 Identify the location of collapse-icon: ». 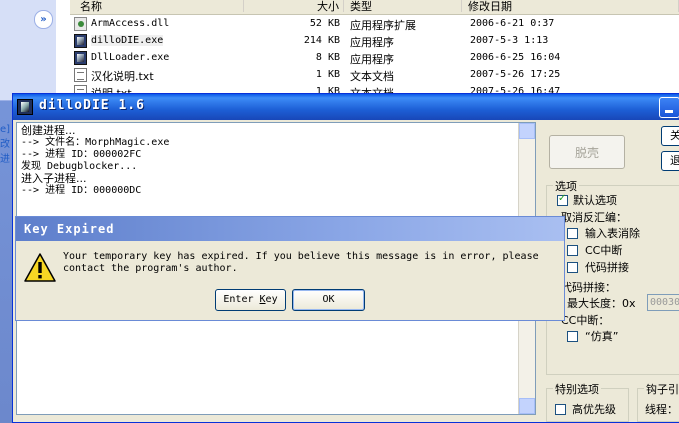
(43, 19).